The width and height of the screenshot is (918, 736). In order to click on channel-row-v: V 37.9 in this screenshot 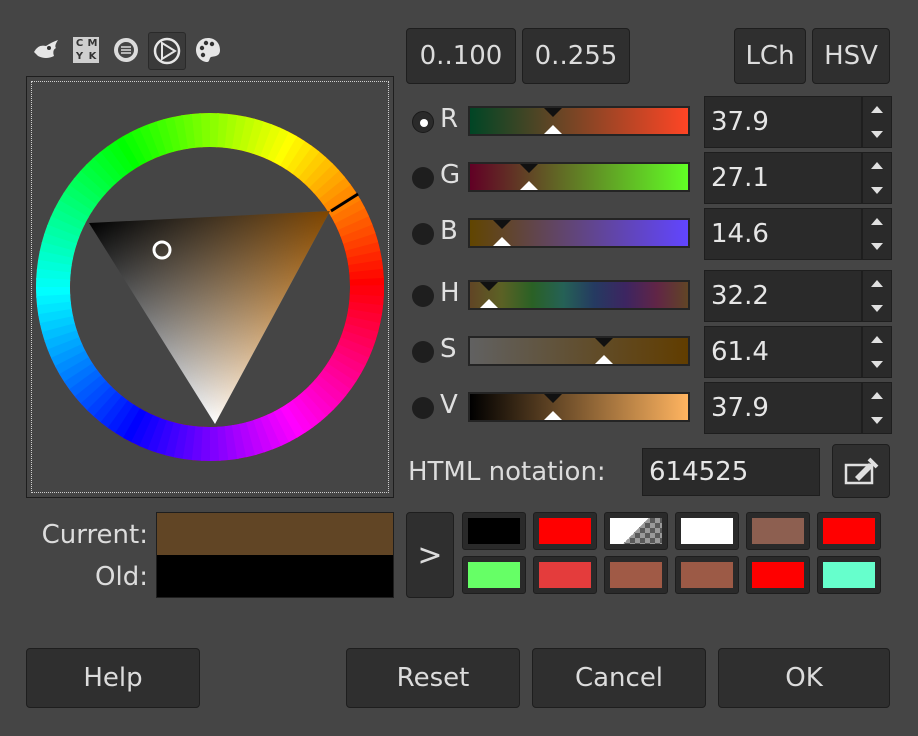, I will do `click(649, 408)`.